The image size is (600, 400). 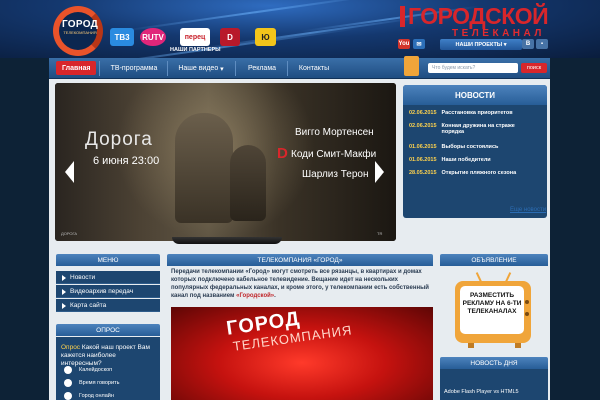 What do you see at coordinates (314, 68) in the screenshot?
I see `nav-contacts: Контакты` at bounding box center [314, 68].